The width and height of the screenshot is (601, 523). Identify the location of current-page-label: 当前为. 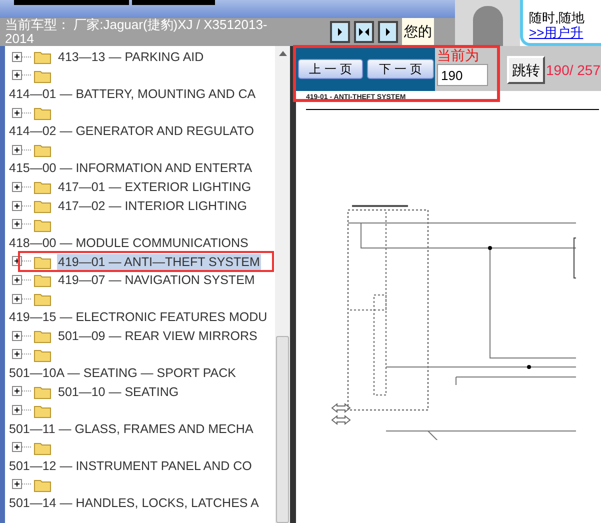
(458, 55).